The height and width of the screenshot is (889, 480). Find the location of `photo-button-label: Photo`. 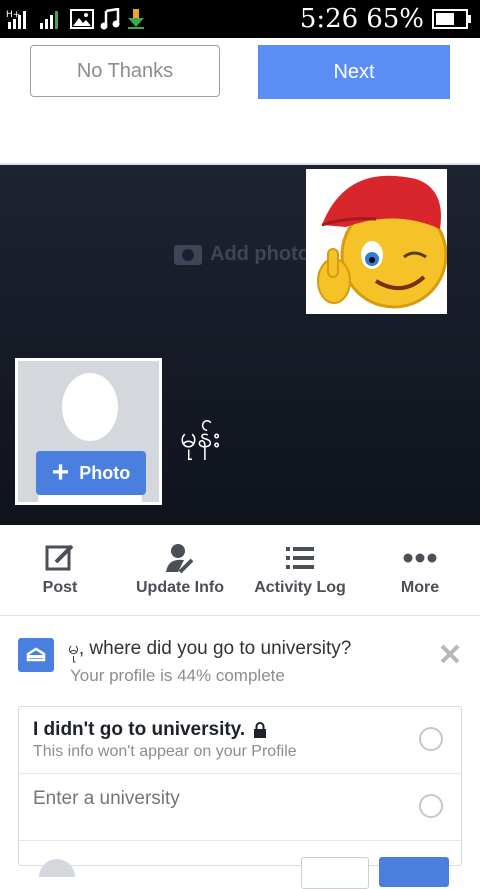

photo-button-label: Photo is located at coordinates (105, 472).